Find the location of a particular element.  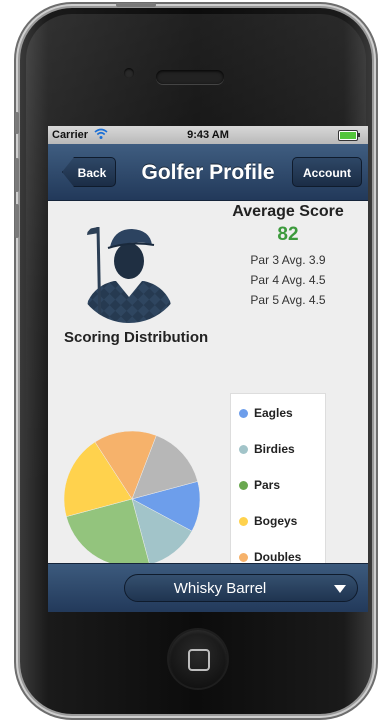

legend-item-doubles: Doubles is located at coordinates (270, 557).